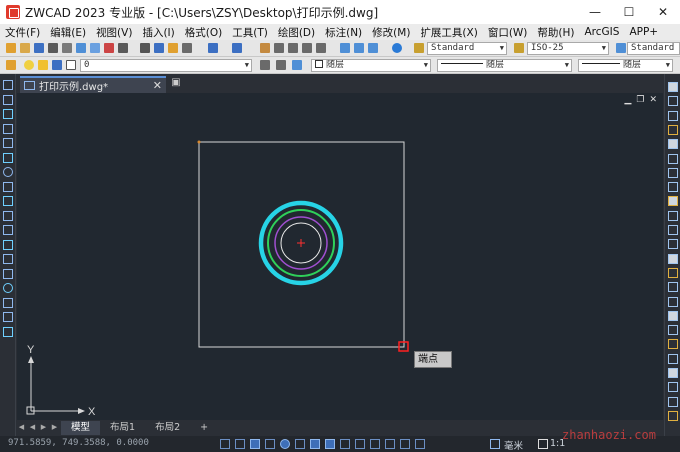 The width and height of the screenshot is (680, 452). I want to click on menu-item-7: 标注(N), so click(343, 32).